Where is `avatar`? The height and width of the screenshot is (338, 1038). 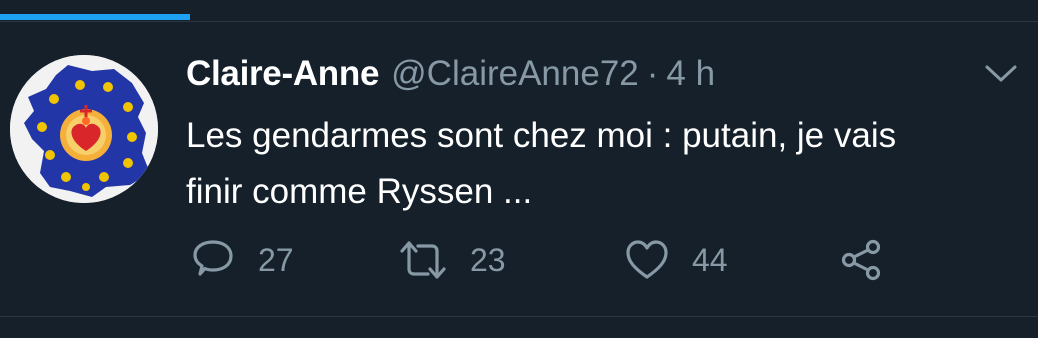
avatar is located at coordinates (84, 129).